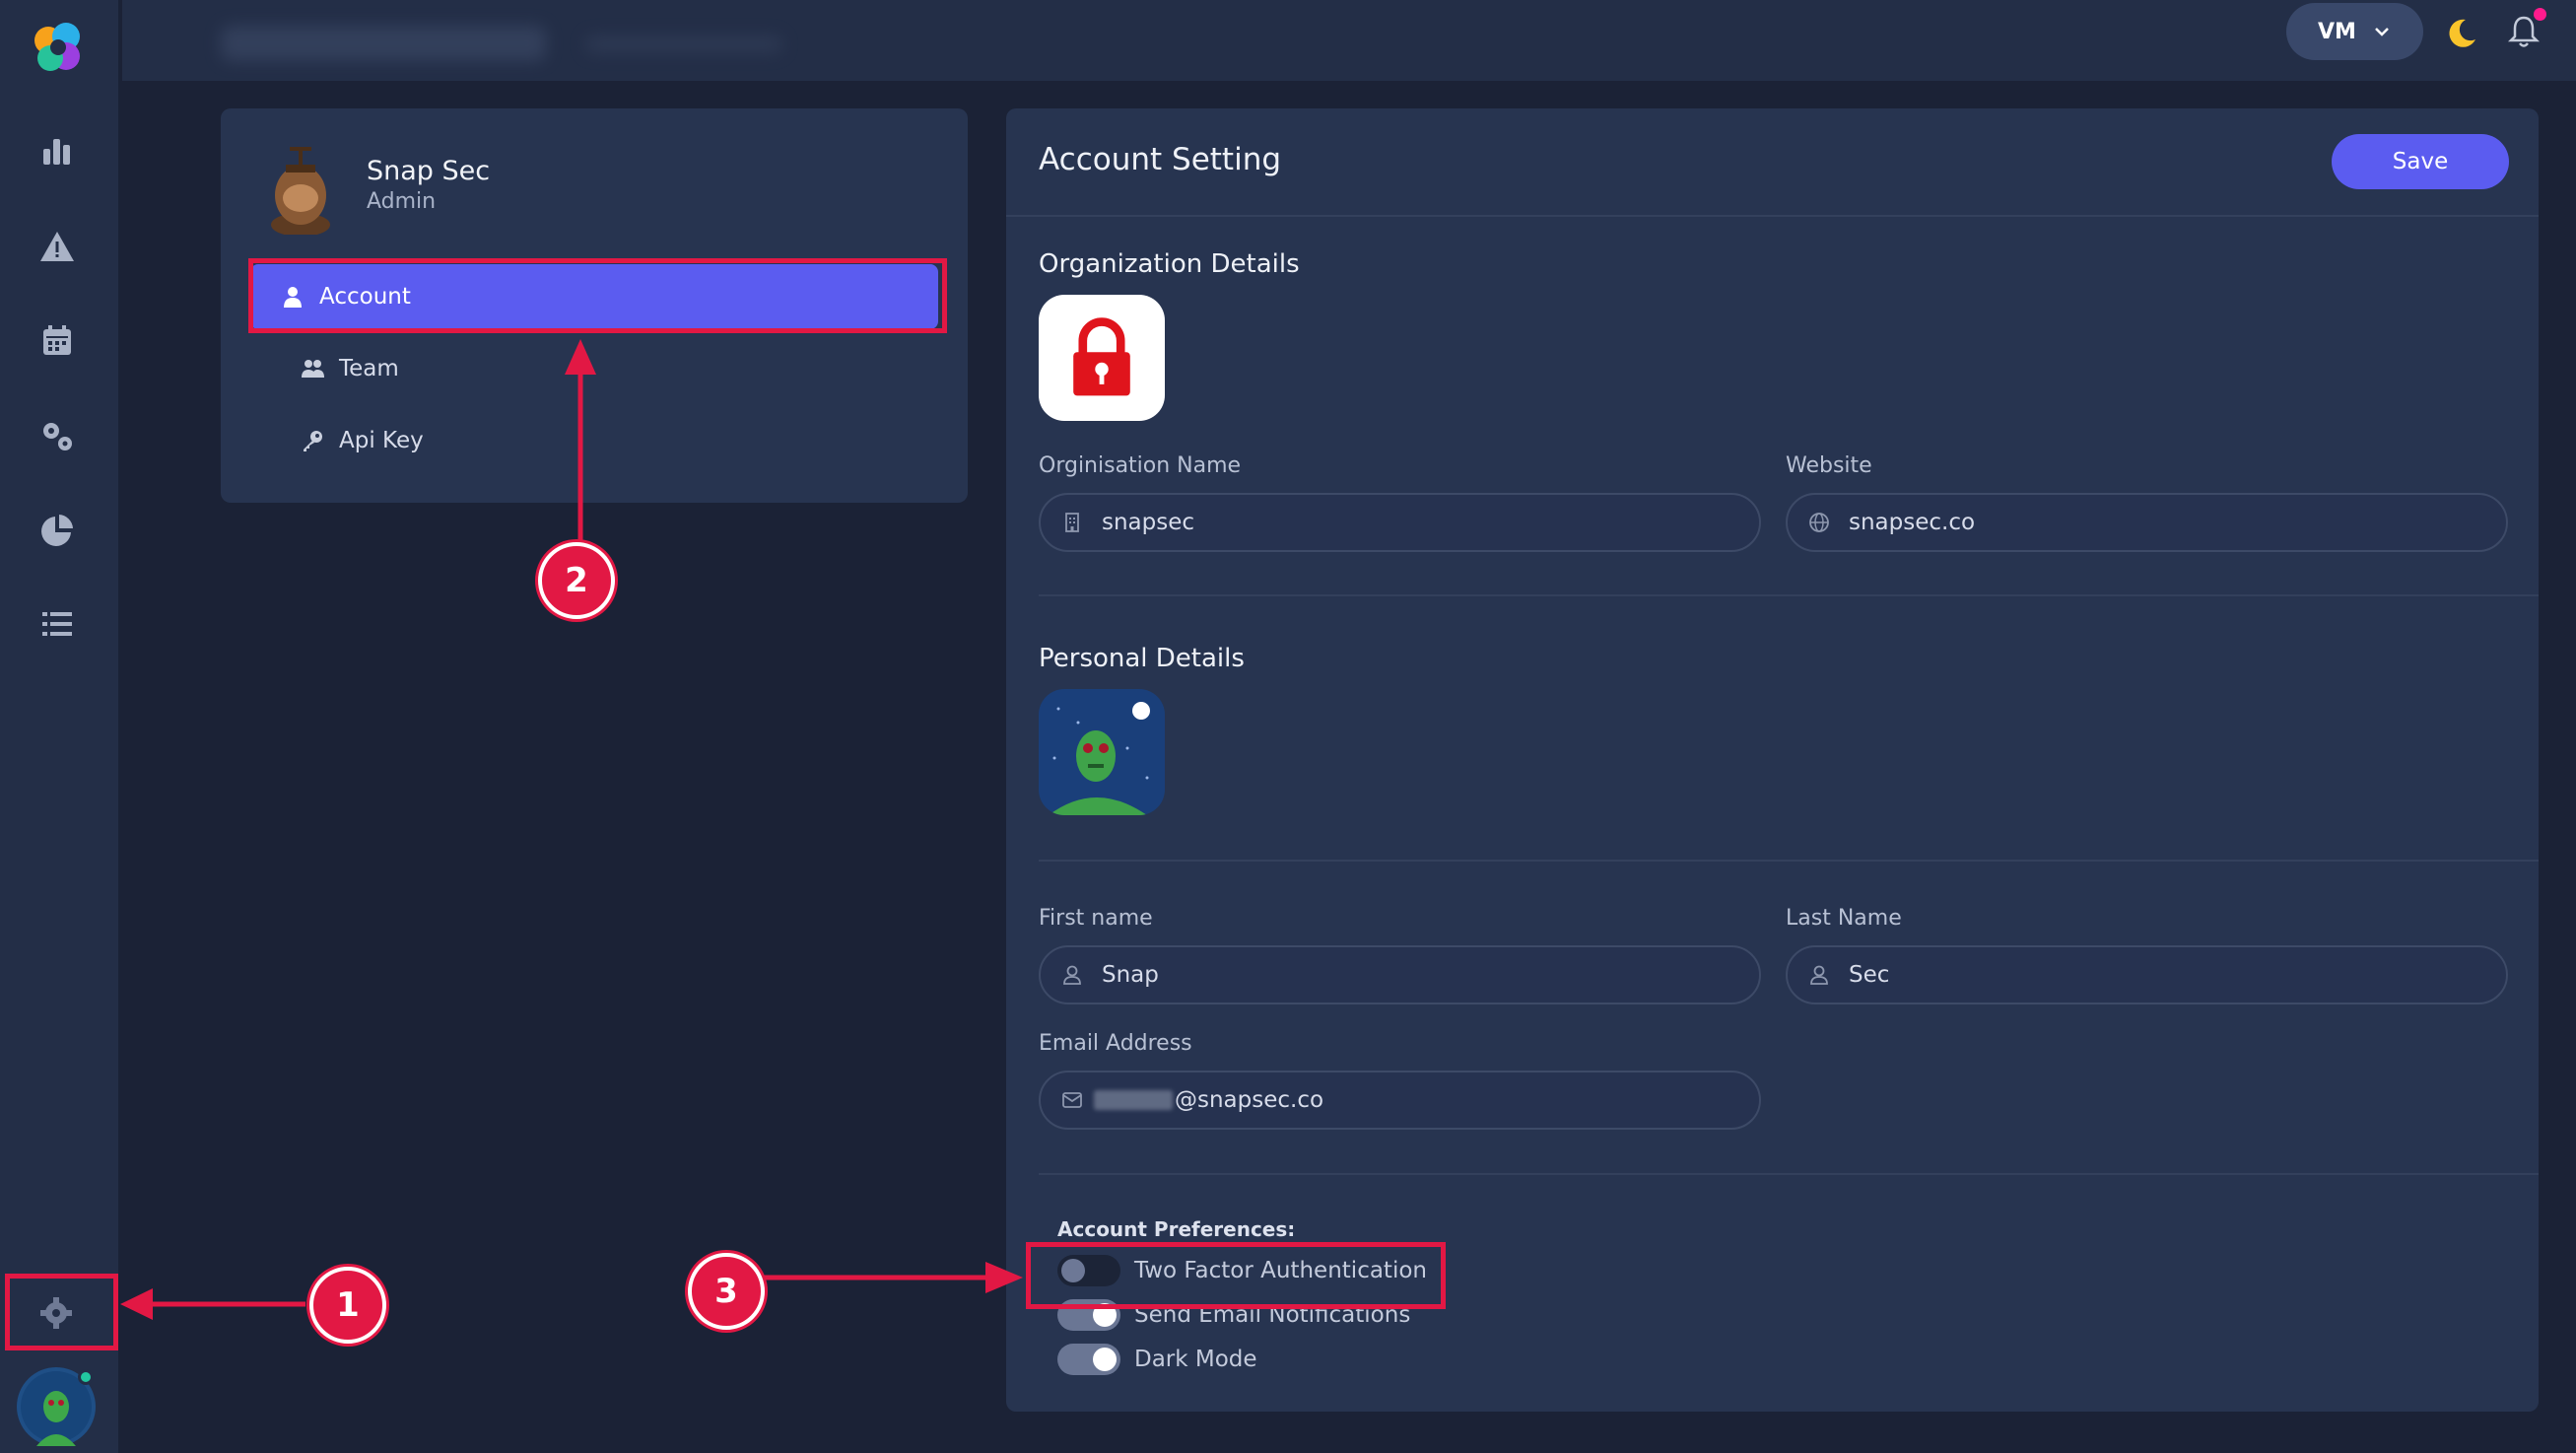 The image size is (2576, 1453). Describe the element at coordinates (1819, 522) in the screenshot. I see `globe-icon` at that location.